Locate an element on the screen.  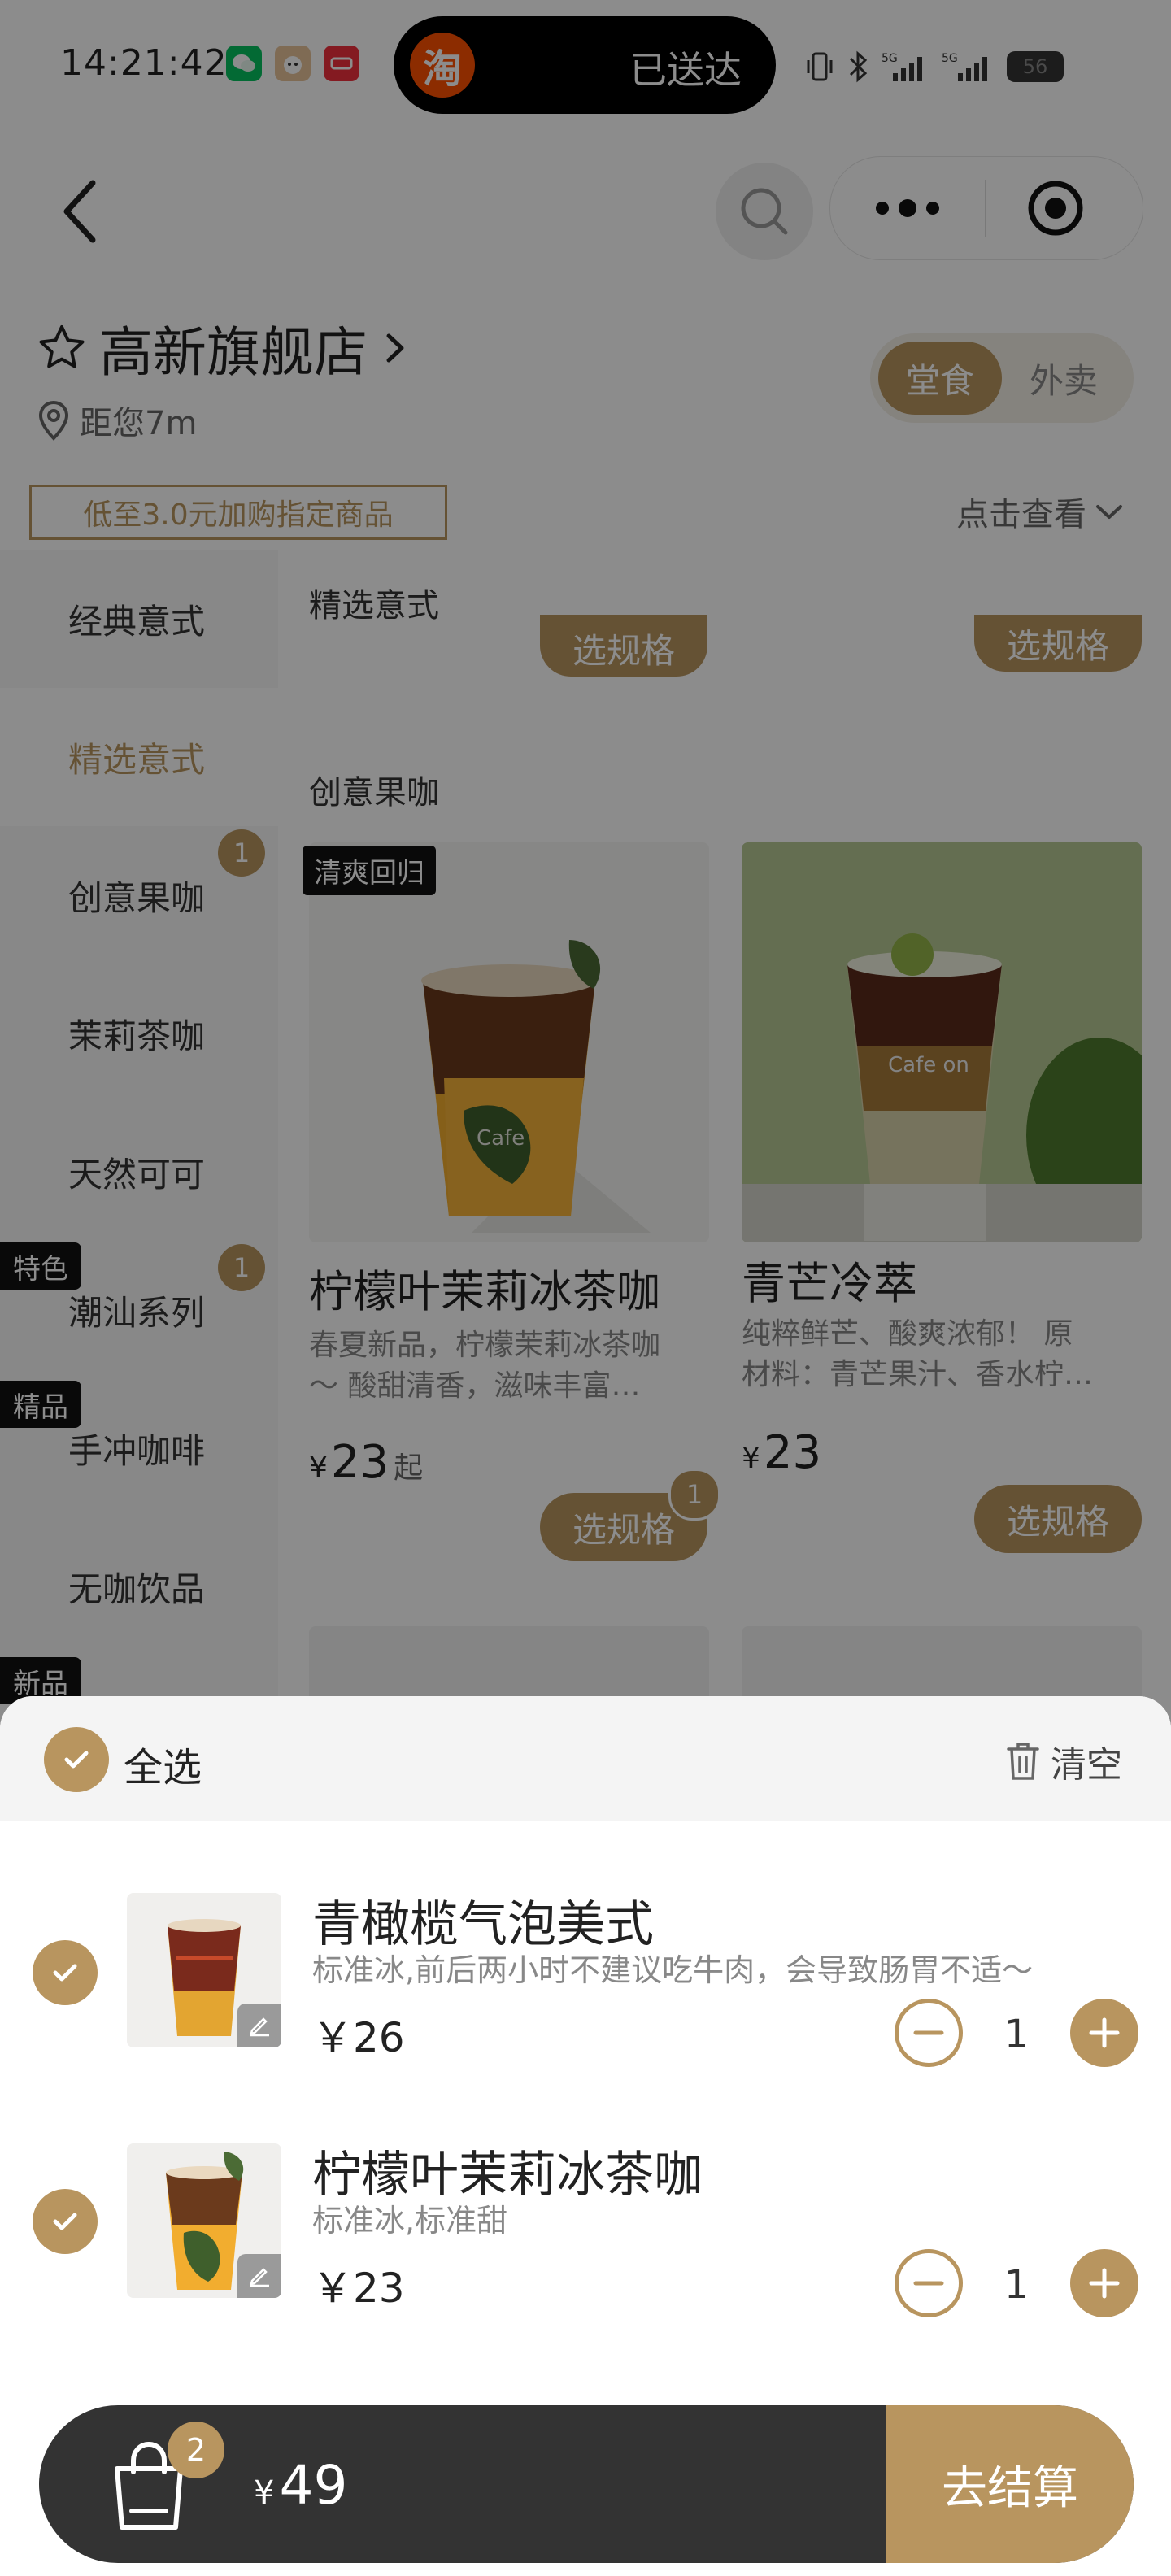
cart-item-price: ￥26 is located at coordinates (359, 2038).